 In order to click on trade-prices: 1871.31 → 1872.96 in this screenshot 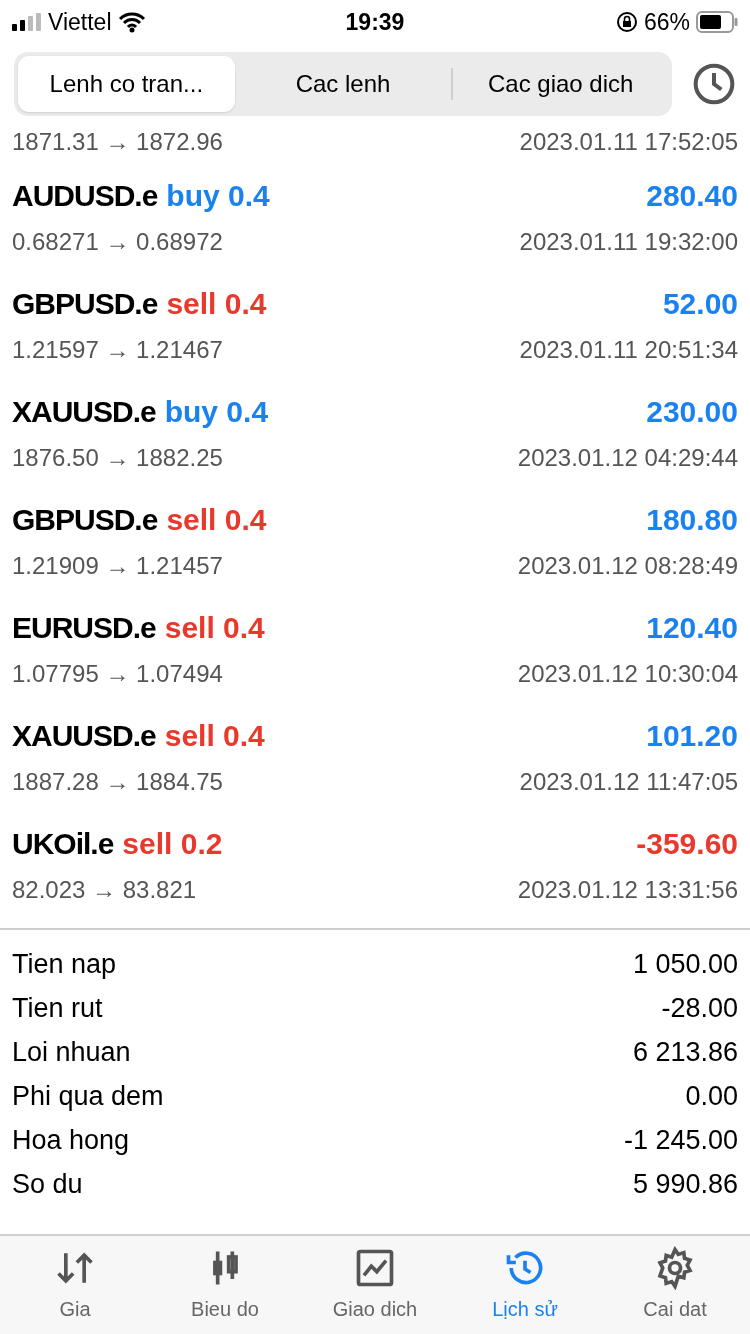, I will do `click(117, 142)`.